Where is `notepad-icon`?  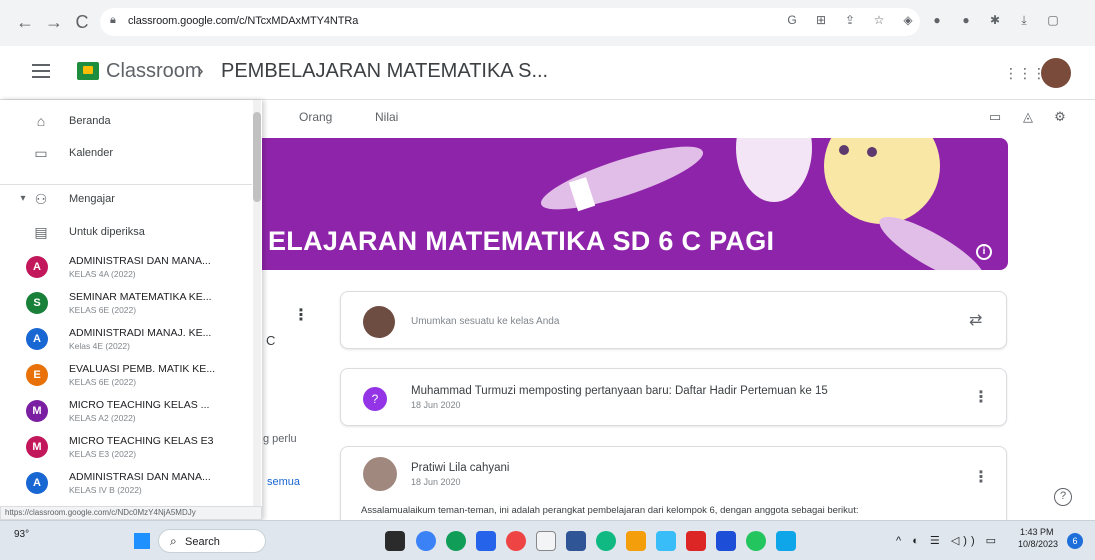
notepad-icon is located at coordinates (546, 541).